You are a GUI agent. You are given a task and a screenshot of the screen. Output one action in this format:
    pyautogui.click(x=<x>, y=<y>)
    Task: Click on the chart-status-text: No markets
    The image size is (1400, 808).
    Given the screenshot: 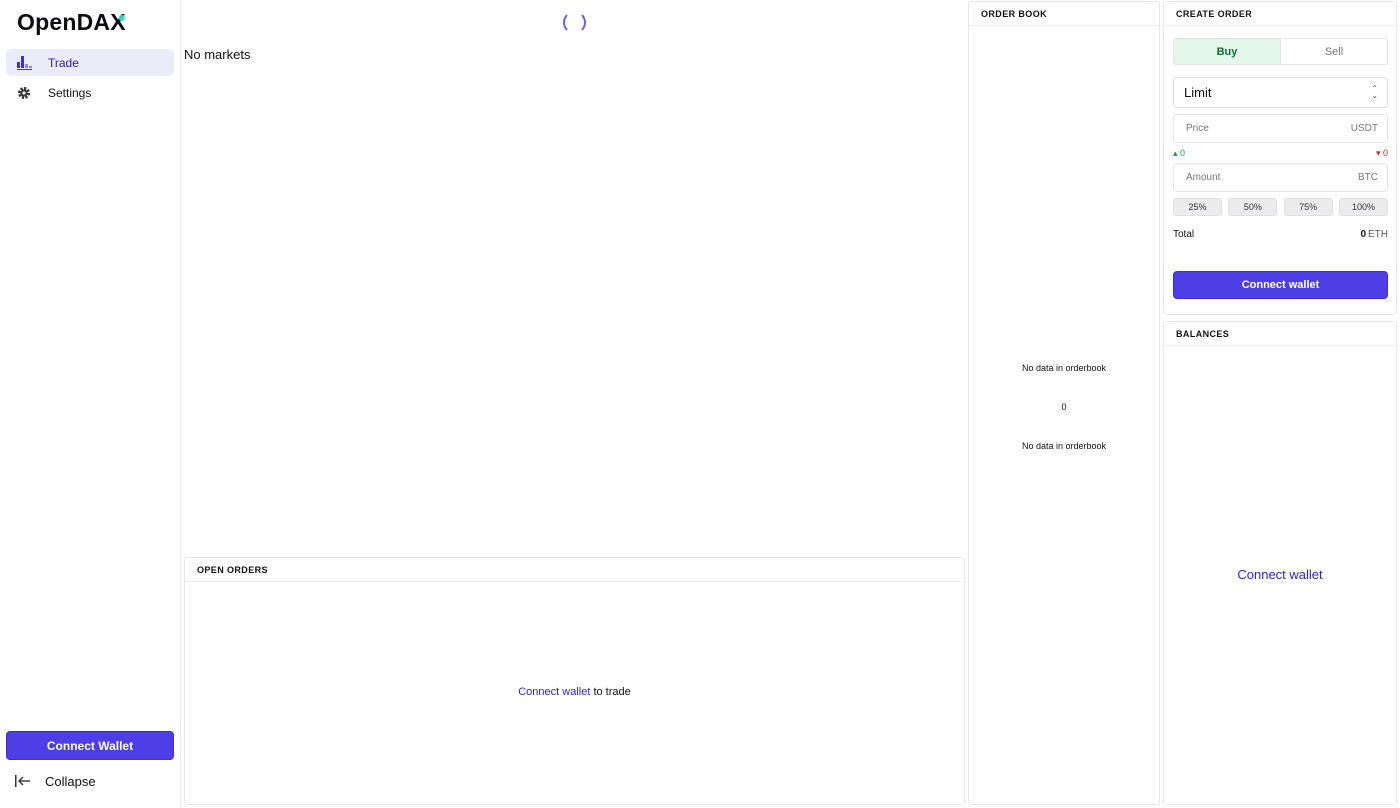 What is the action you would take?
    pyautogui.click(x=217, y=54)
    